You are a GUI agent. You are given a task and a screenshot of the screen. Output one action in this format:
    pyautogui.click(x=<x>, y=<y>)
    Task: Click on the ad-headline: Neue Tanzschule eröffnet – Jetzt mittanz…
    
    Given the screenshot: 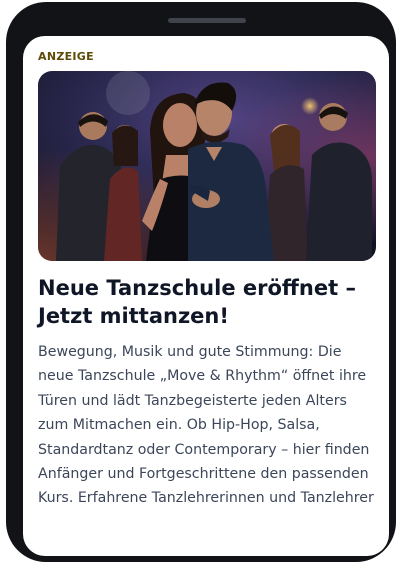 What is the action you would take?
    pyautogui.click(x=208, y=302)
    